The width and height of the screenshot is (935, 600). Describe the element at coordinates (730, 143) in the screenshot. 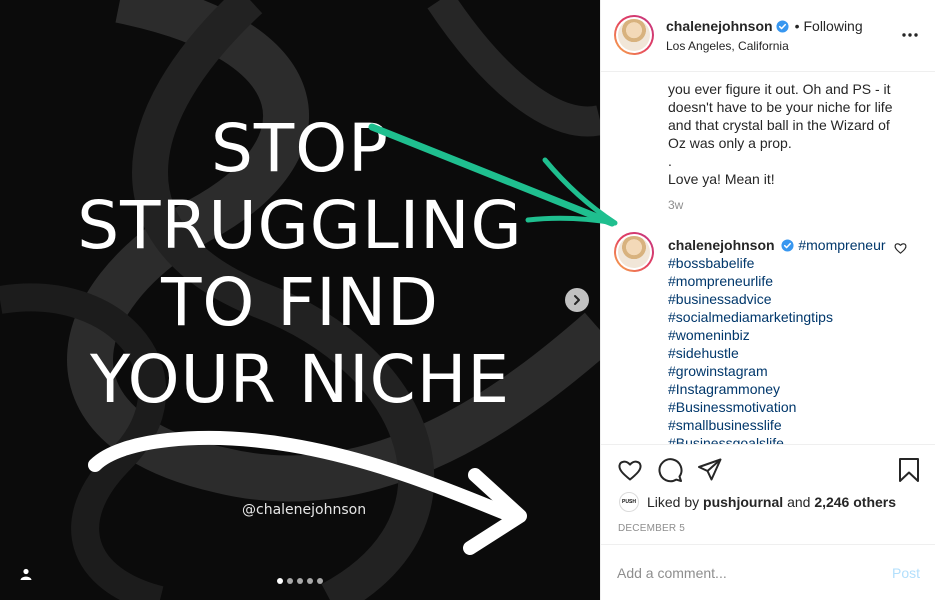

I see `caption-line: Oz was only a prop.` at that location.